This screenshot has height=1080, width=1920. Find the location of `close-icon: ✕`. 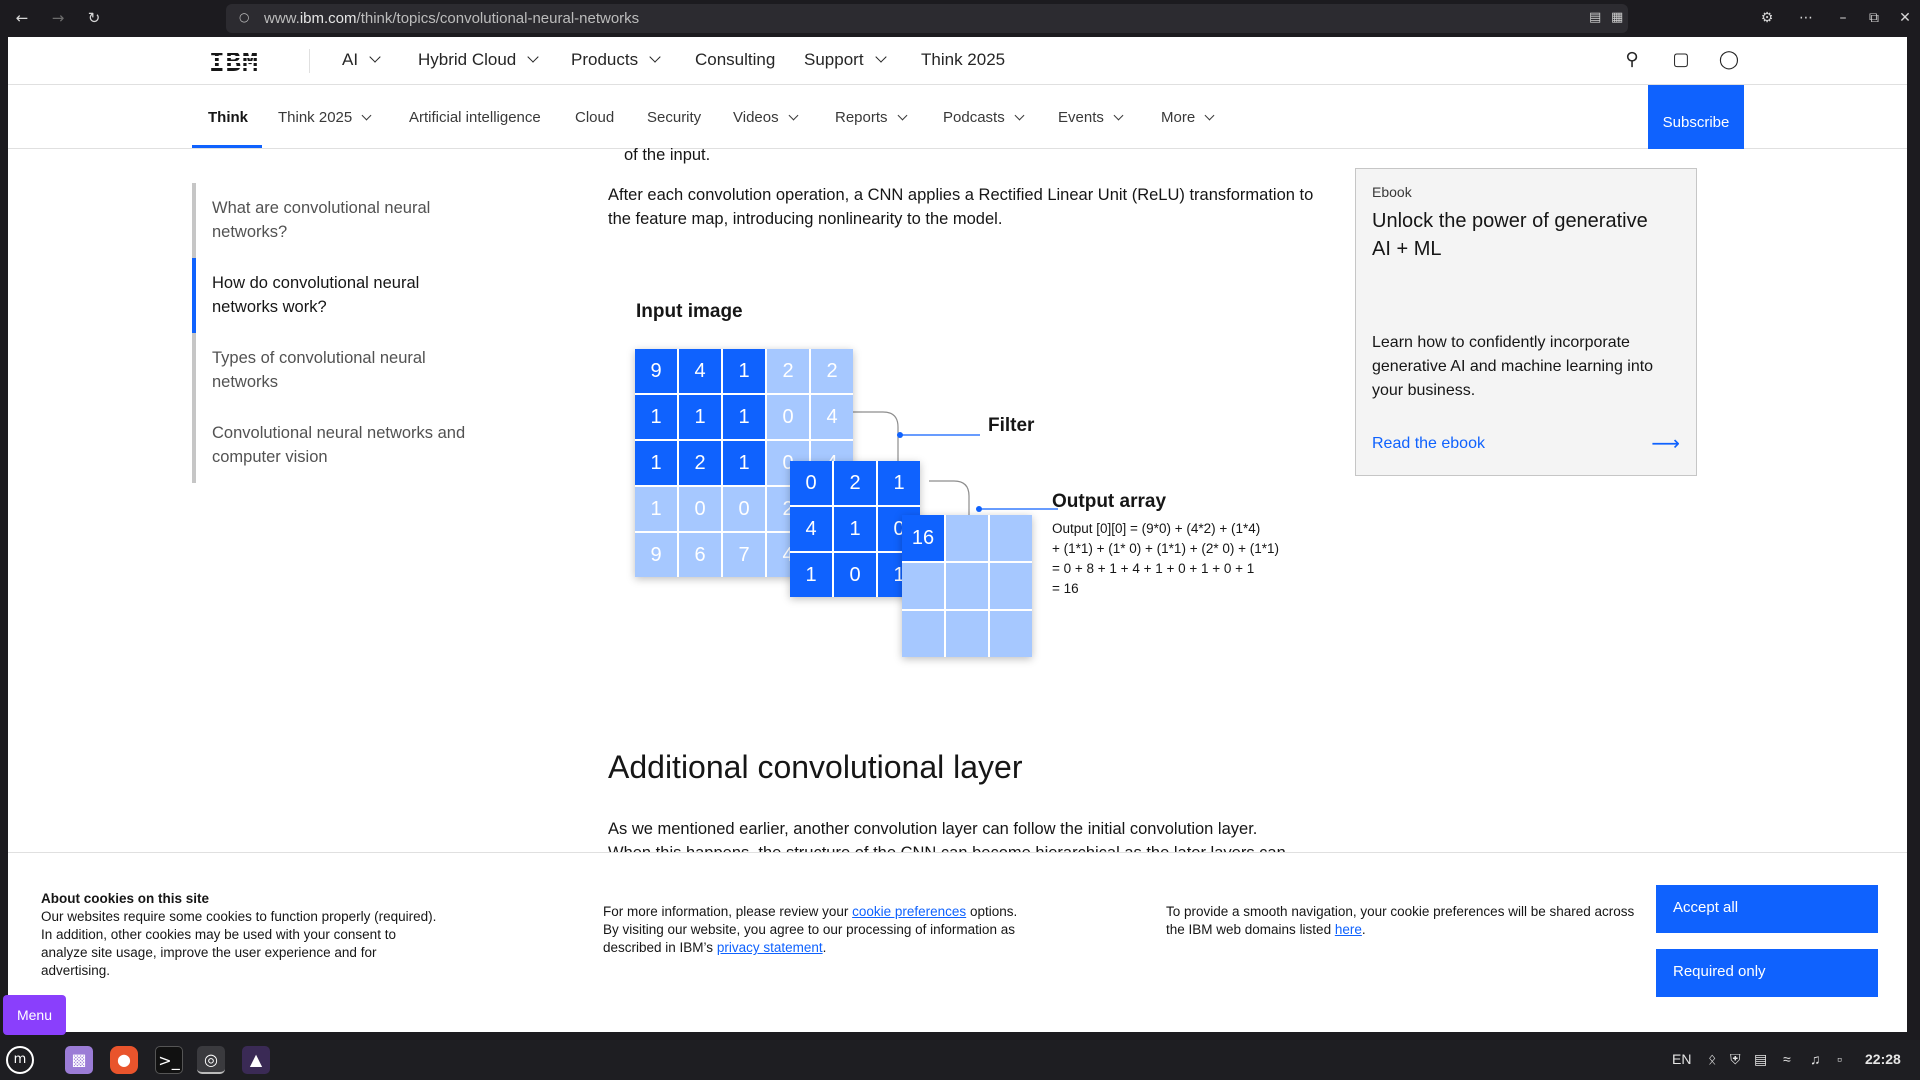

close-icon: ✕ is located at coordinates (1905, 18).